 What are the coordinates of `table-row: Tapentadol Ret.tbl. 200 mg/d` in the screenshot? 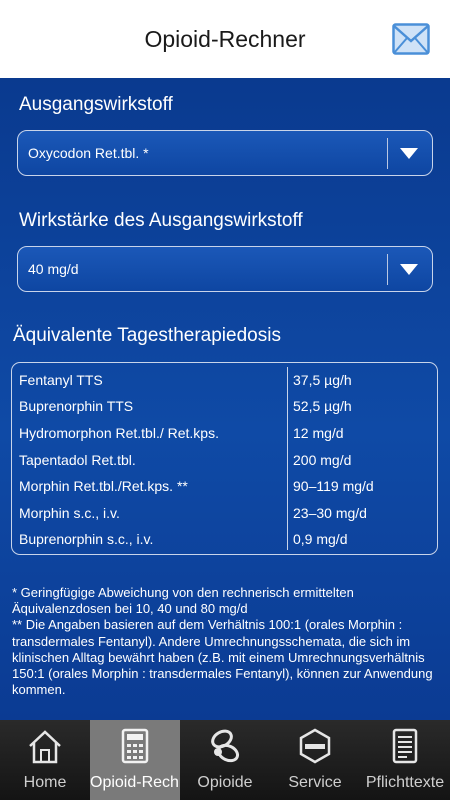 It's located at (225, 460).